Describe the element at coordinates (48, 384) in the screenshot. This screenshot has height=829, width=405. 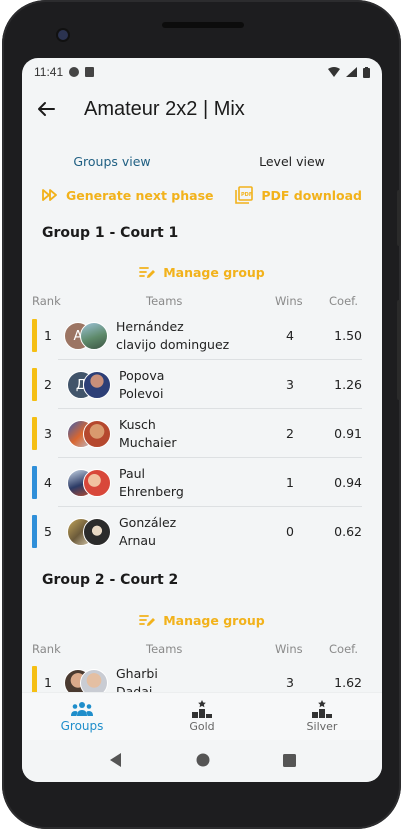
I see `rank-value: 2` at that location.